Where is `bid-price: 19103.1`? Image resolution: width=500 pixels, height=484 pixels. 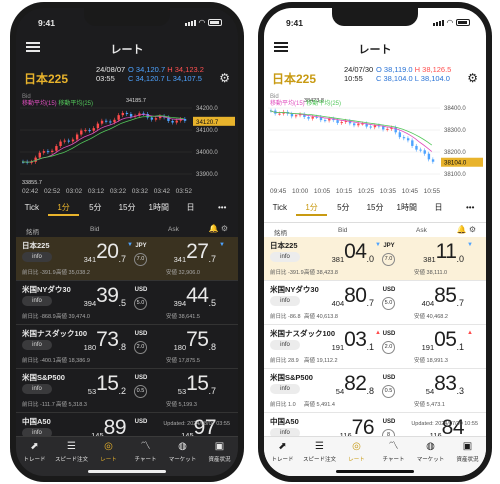
bid-price: 19103.1 is located at coordinates (339, 341).